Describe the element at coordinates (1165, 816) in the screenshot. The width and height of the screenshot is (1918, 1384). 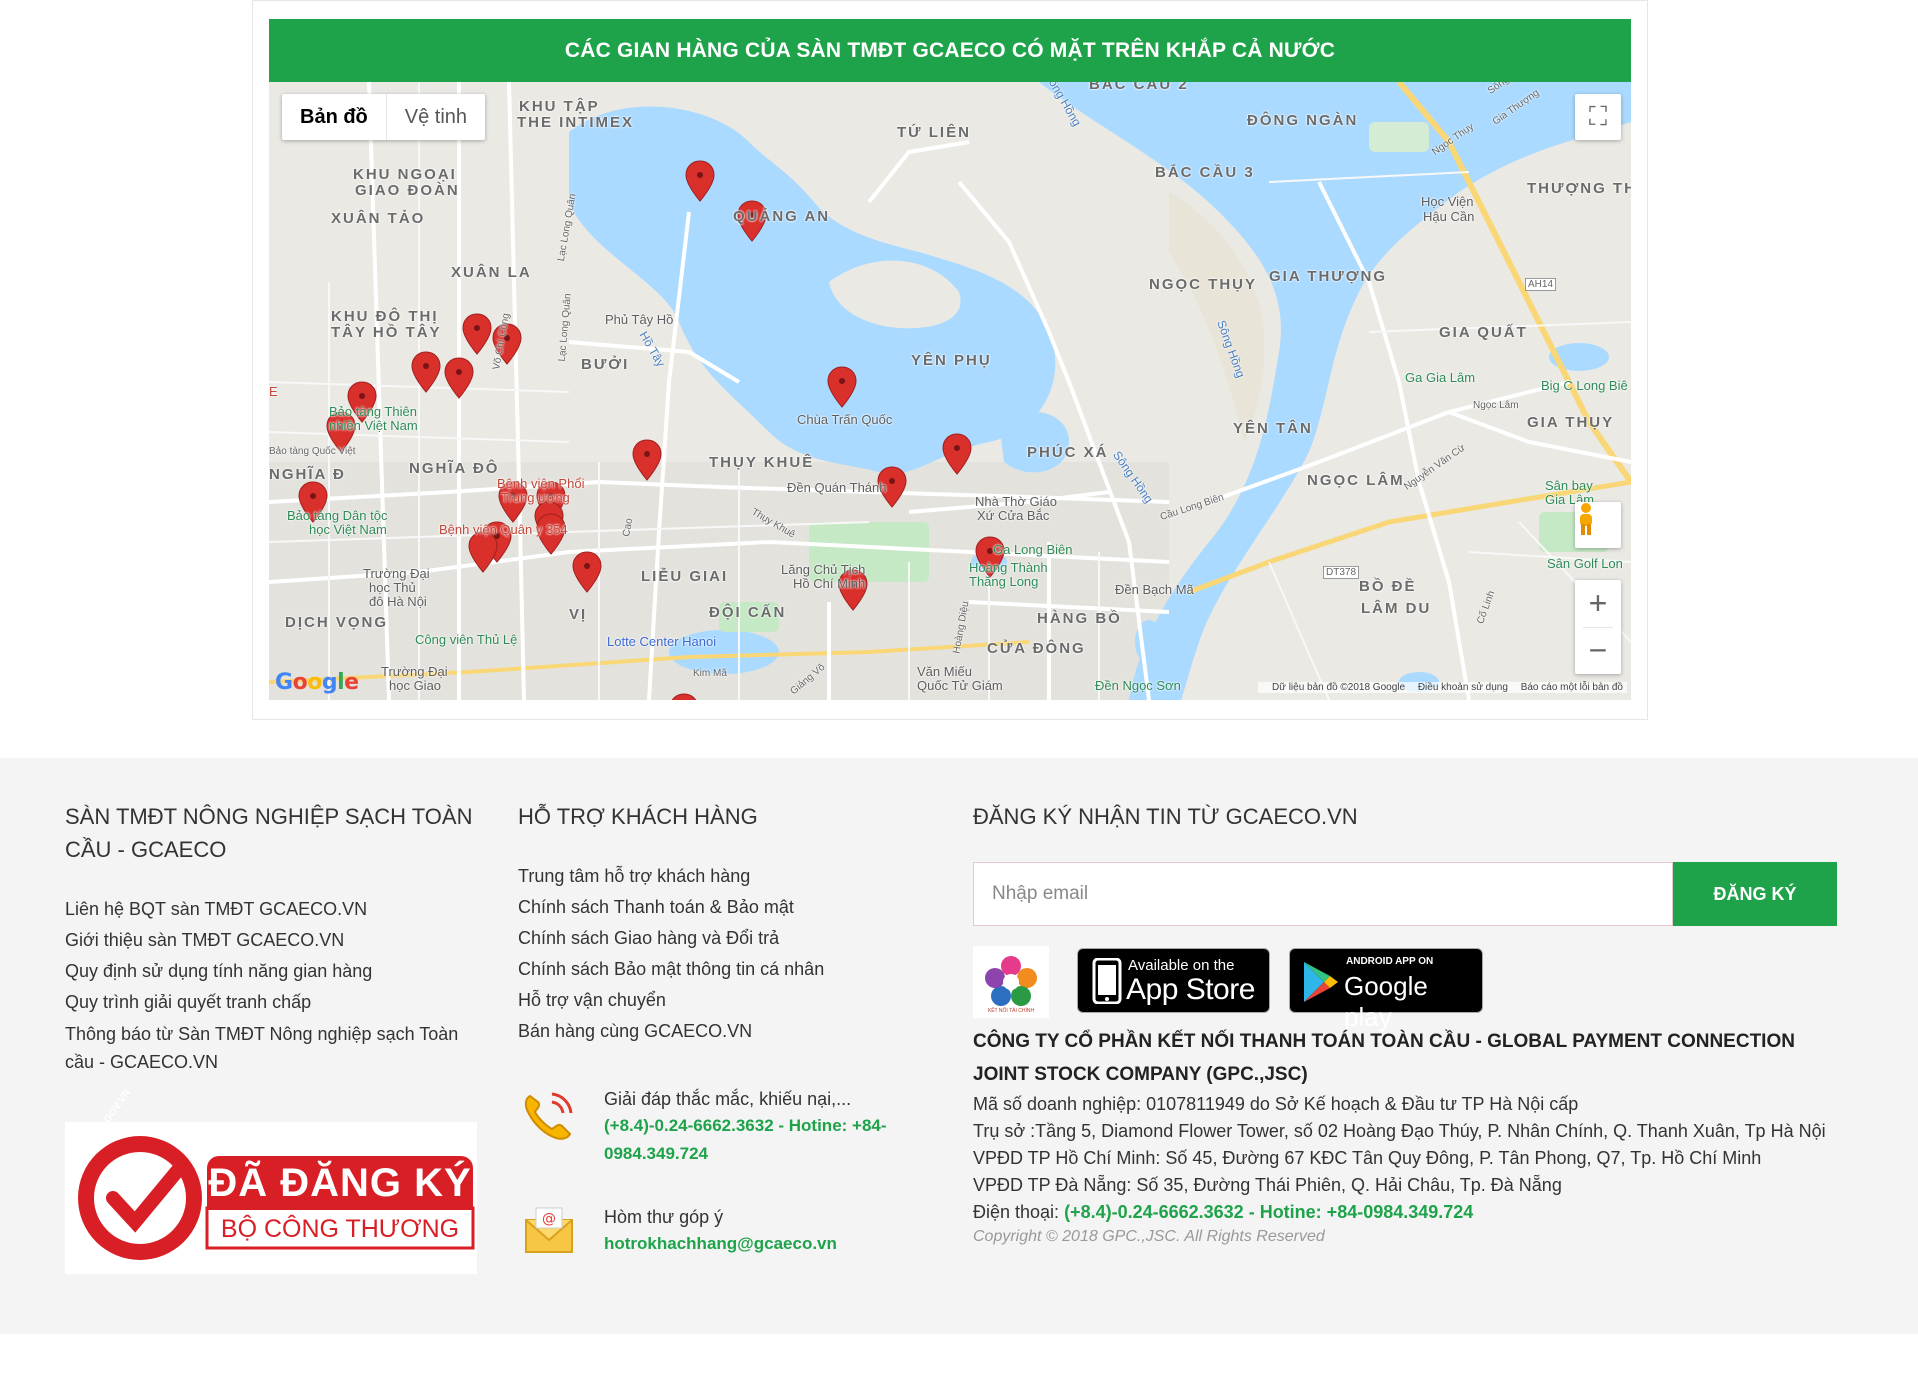
I see `footer-col3-title: ĐĂNG KÝ NHẬN TIN TỪ GCAECO.VN` at that location.